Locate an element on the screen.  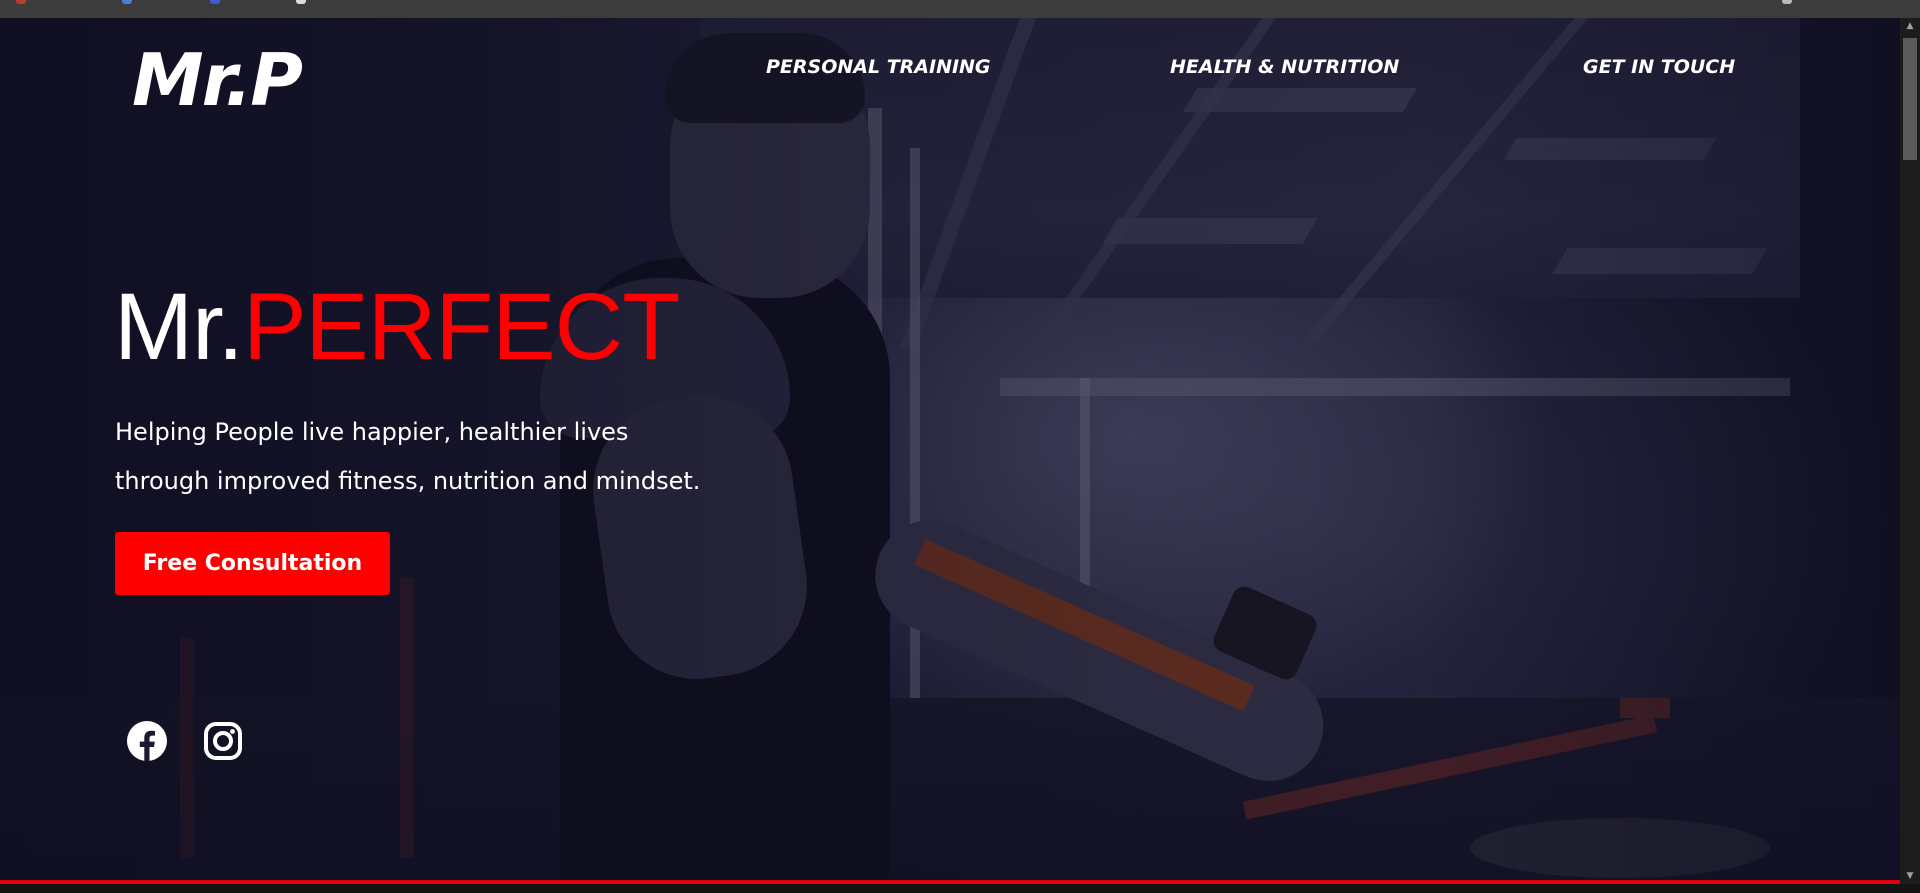
hero-title-prefix: Mr. is located at coordinates (179, 327).